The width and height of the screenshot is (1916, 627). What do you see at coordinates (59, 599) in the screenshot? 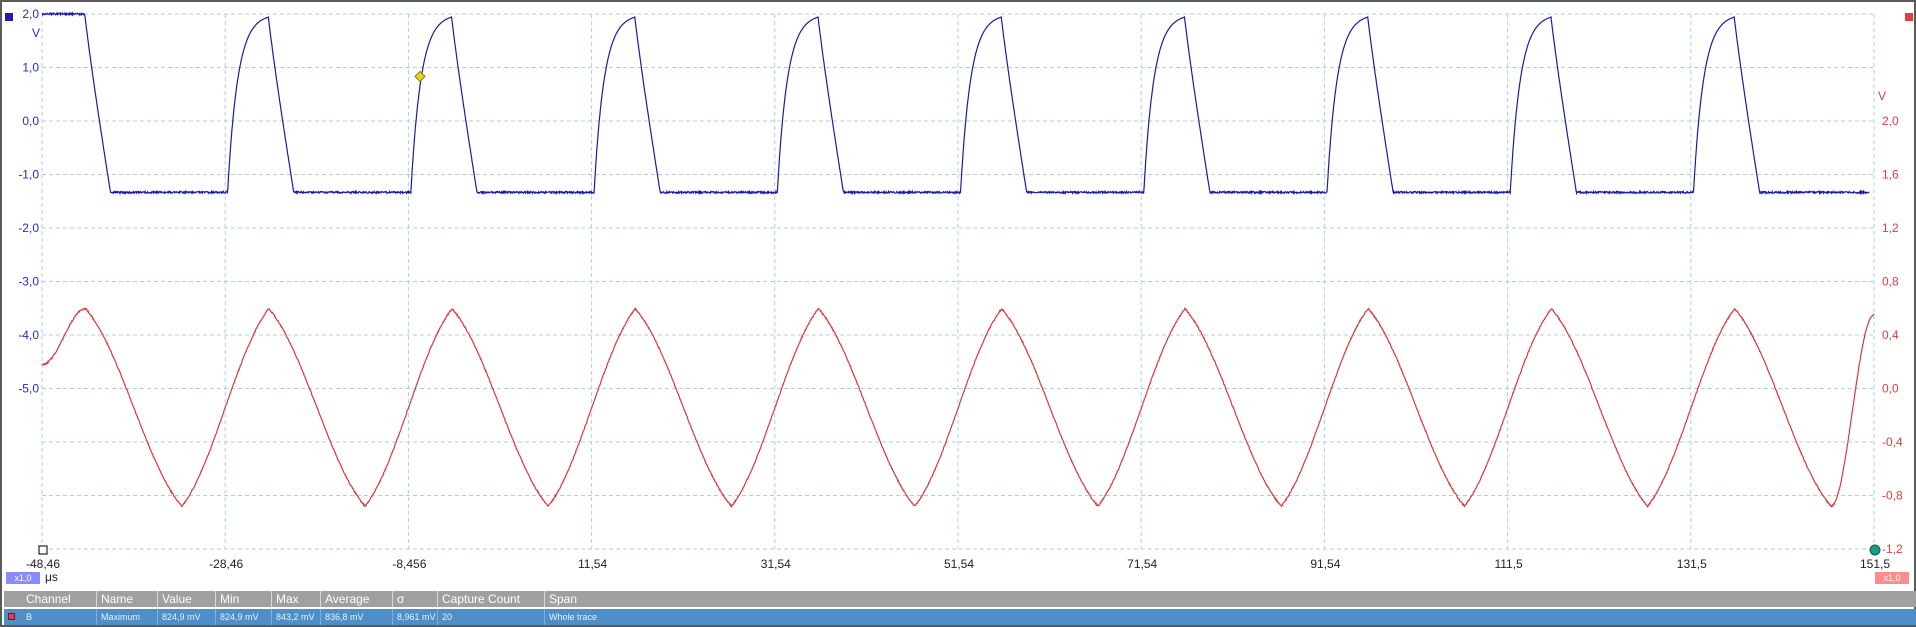
I see `col-channel: Channel` at bounding box center [59, 599].